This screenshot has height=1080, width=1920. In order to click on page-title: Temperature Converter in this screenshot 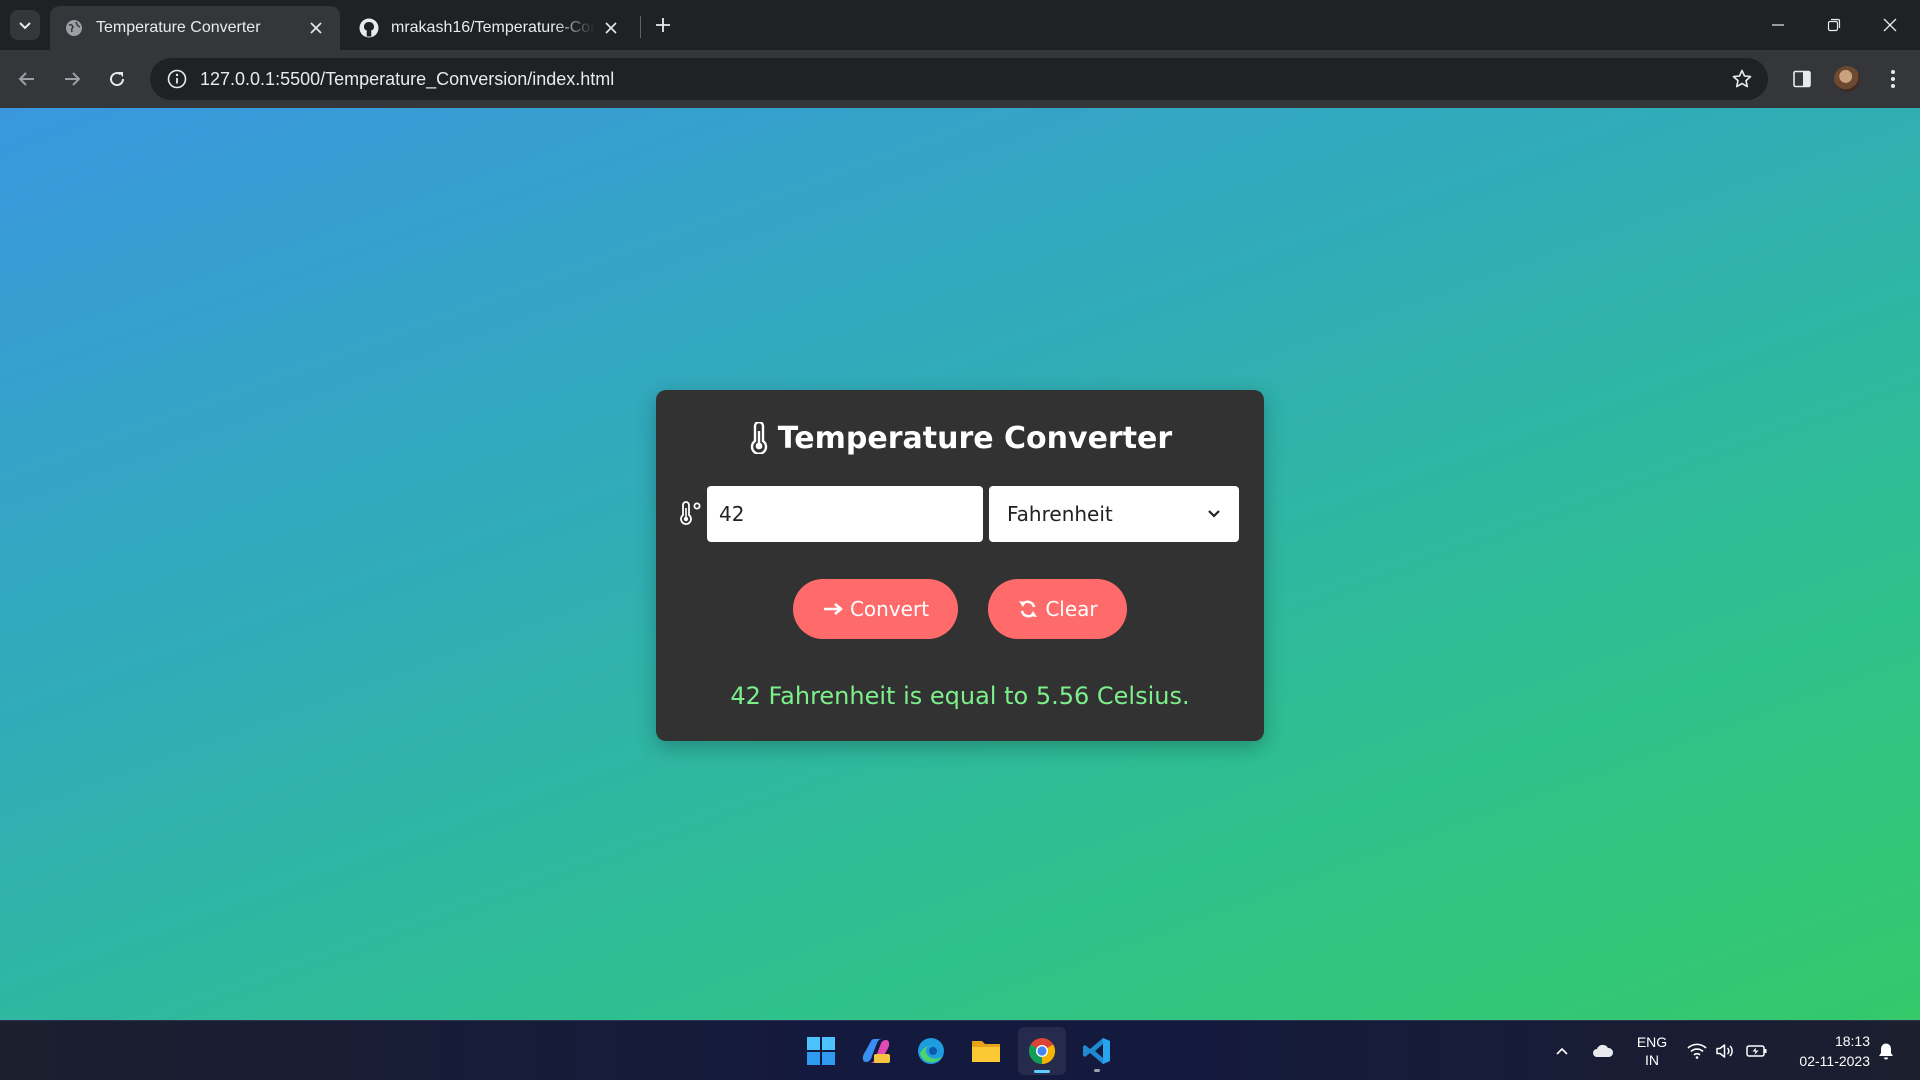, I will do `click(960, 438)`.